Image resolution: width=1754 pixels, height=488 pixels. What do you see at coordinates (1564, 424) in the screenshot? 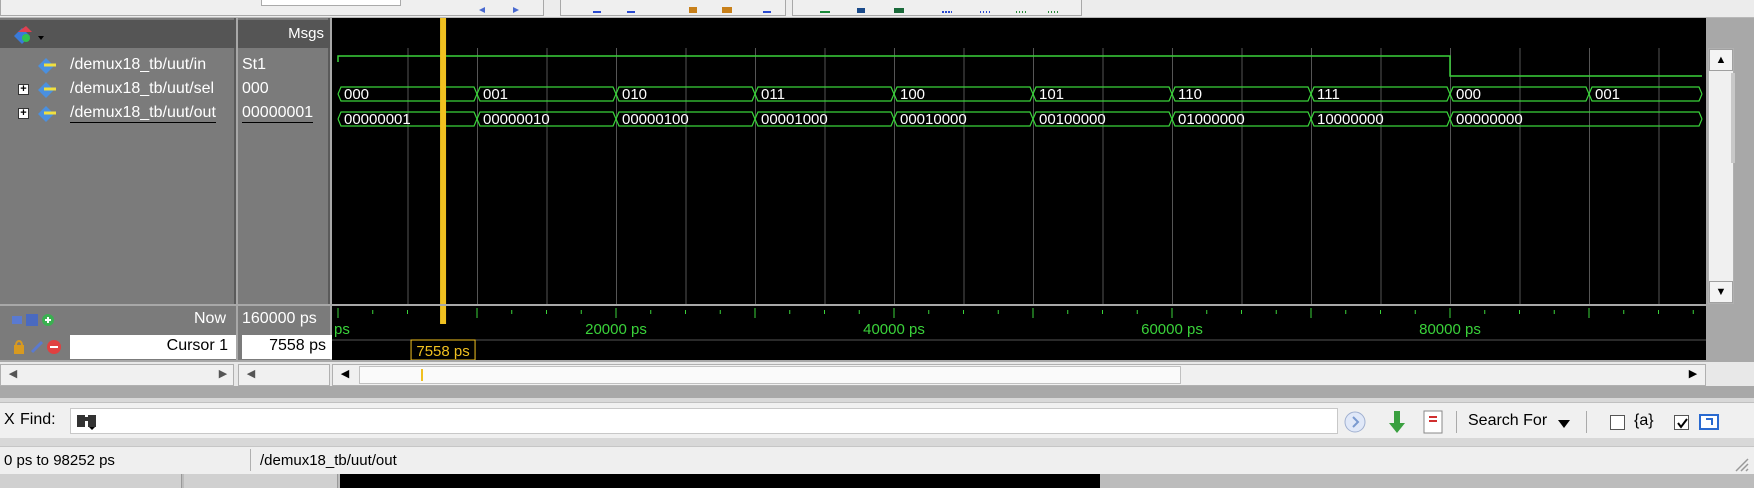
I see `chevron-down-icon` at bounding box center [1564, 424].